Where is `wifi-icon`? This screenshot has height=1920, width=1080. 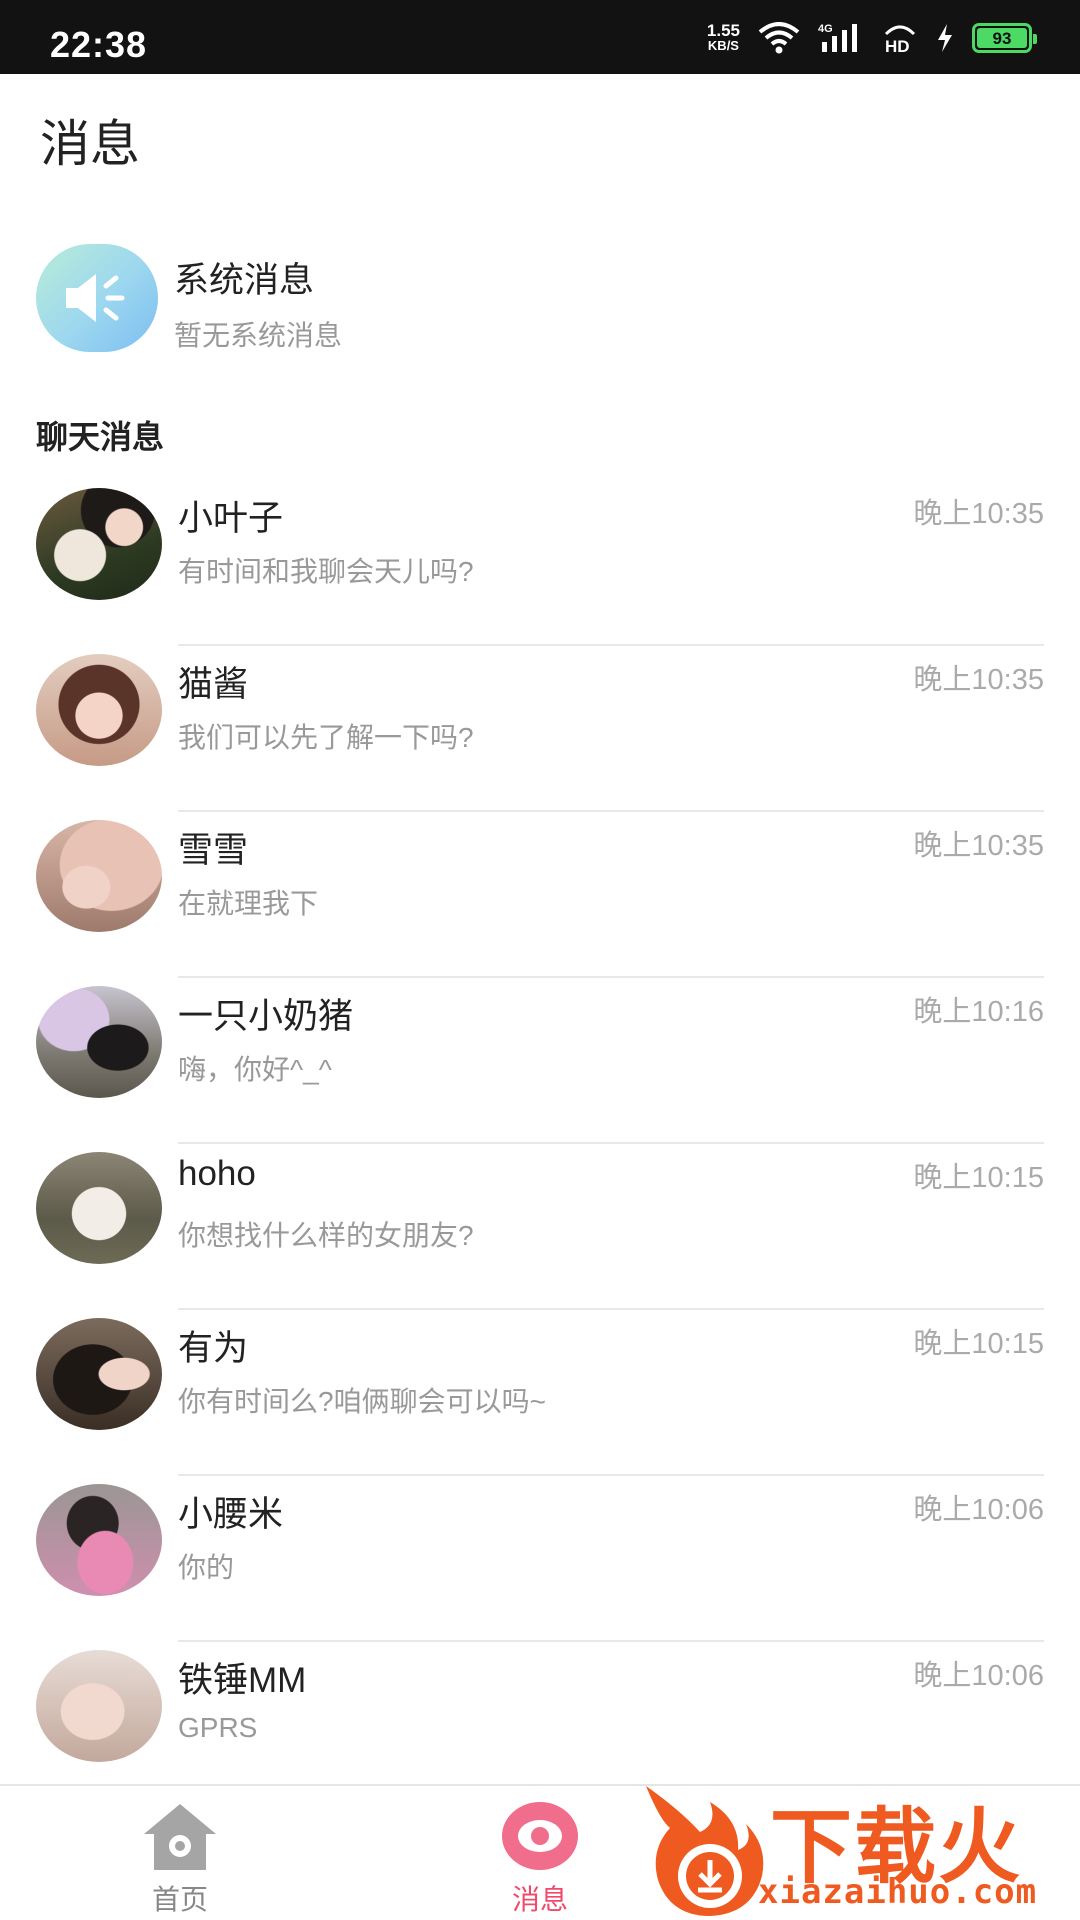
wifi-icon is located at coordinates (779, 38).